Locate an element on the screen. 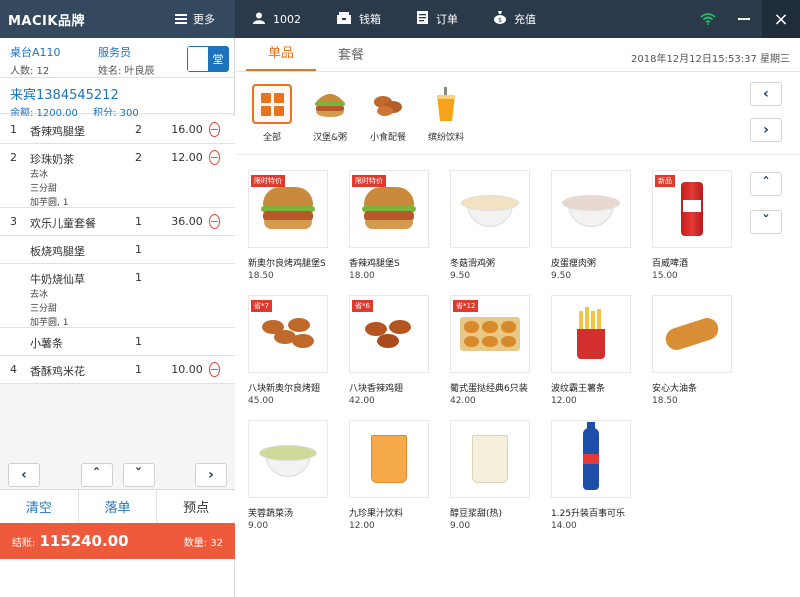 The image size is (800, 597). money-bag-icon: $ is located at coordinates (500, 19).